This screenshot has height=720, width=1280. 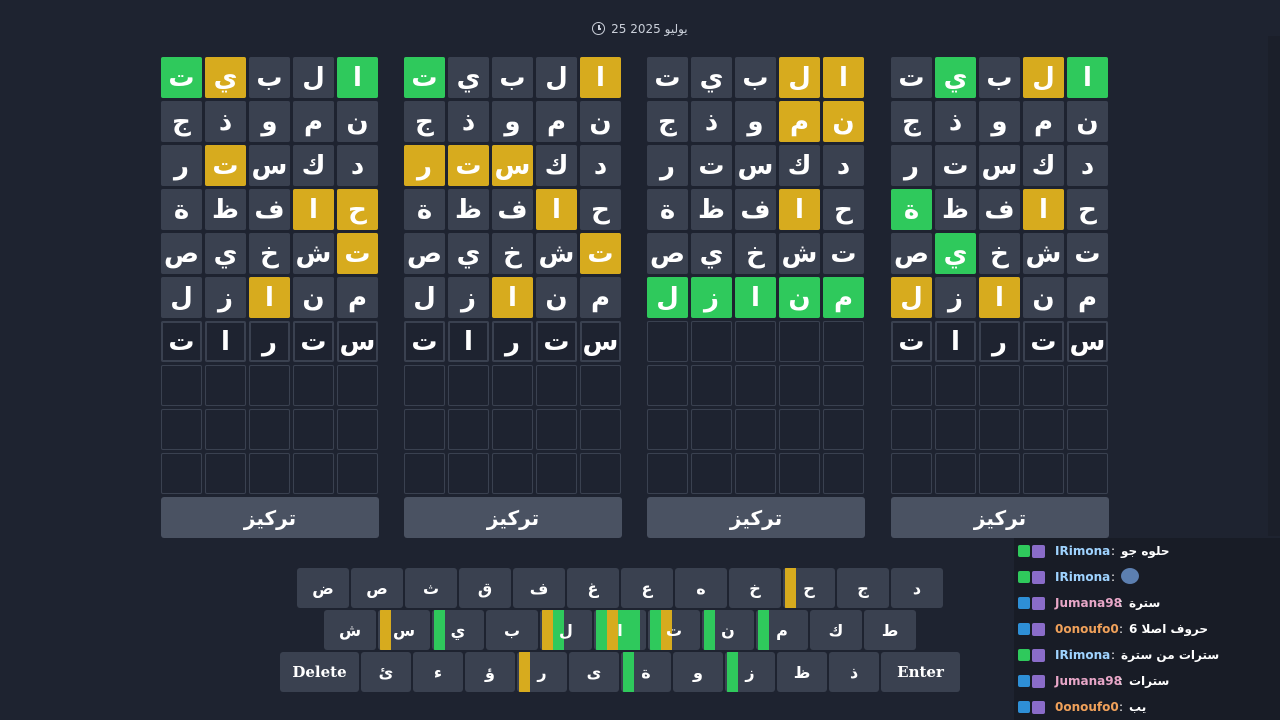 I want to click on letter-key: ة, so click(x=646, y=672).